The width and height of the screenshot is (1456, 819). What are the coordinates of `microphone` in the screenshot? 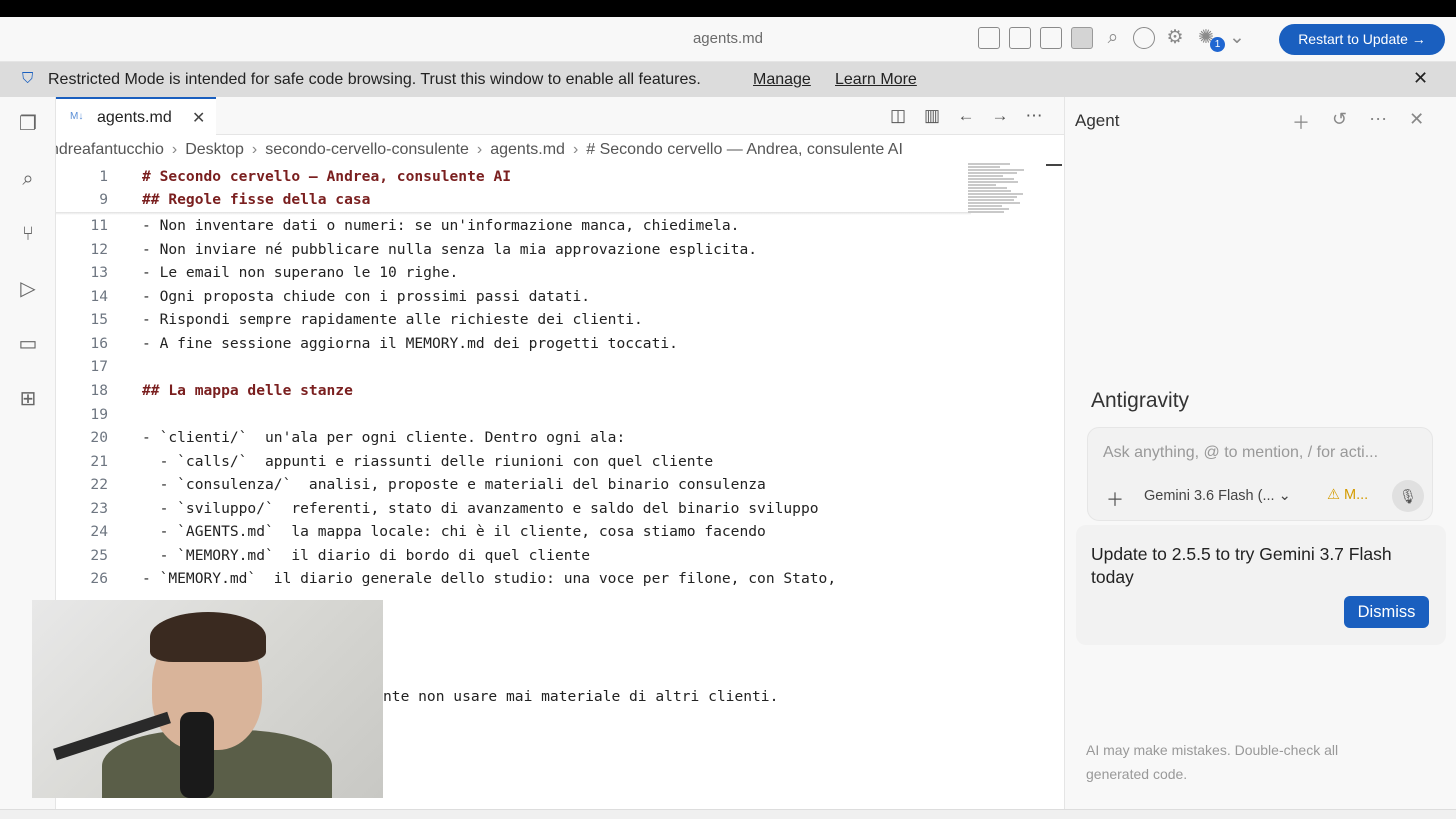 It's located at (197, 755).